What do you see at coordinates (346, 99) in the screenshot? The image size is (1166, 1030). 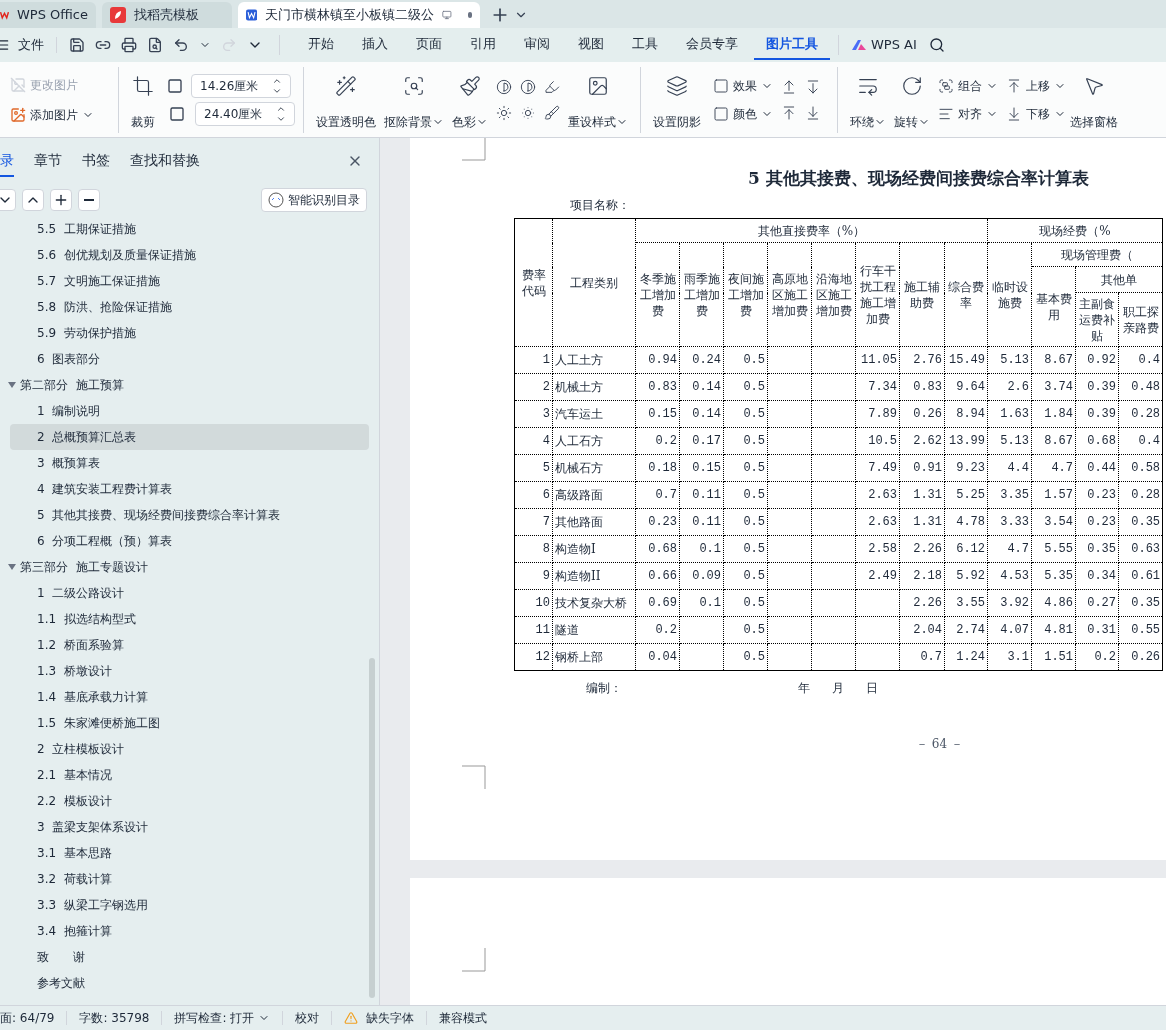 I see `transparent-color-button: 设置透明色` at bounding box center [346, 99].